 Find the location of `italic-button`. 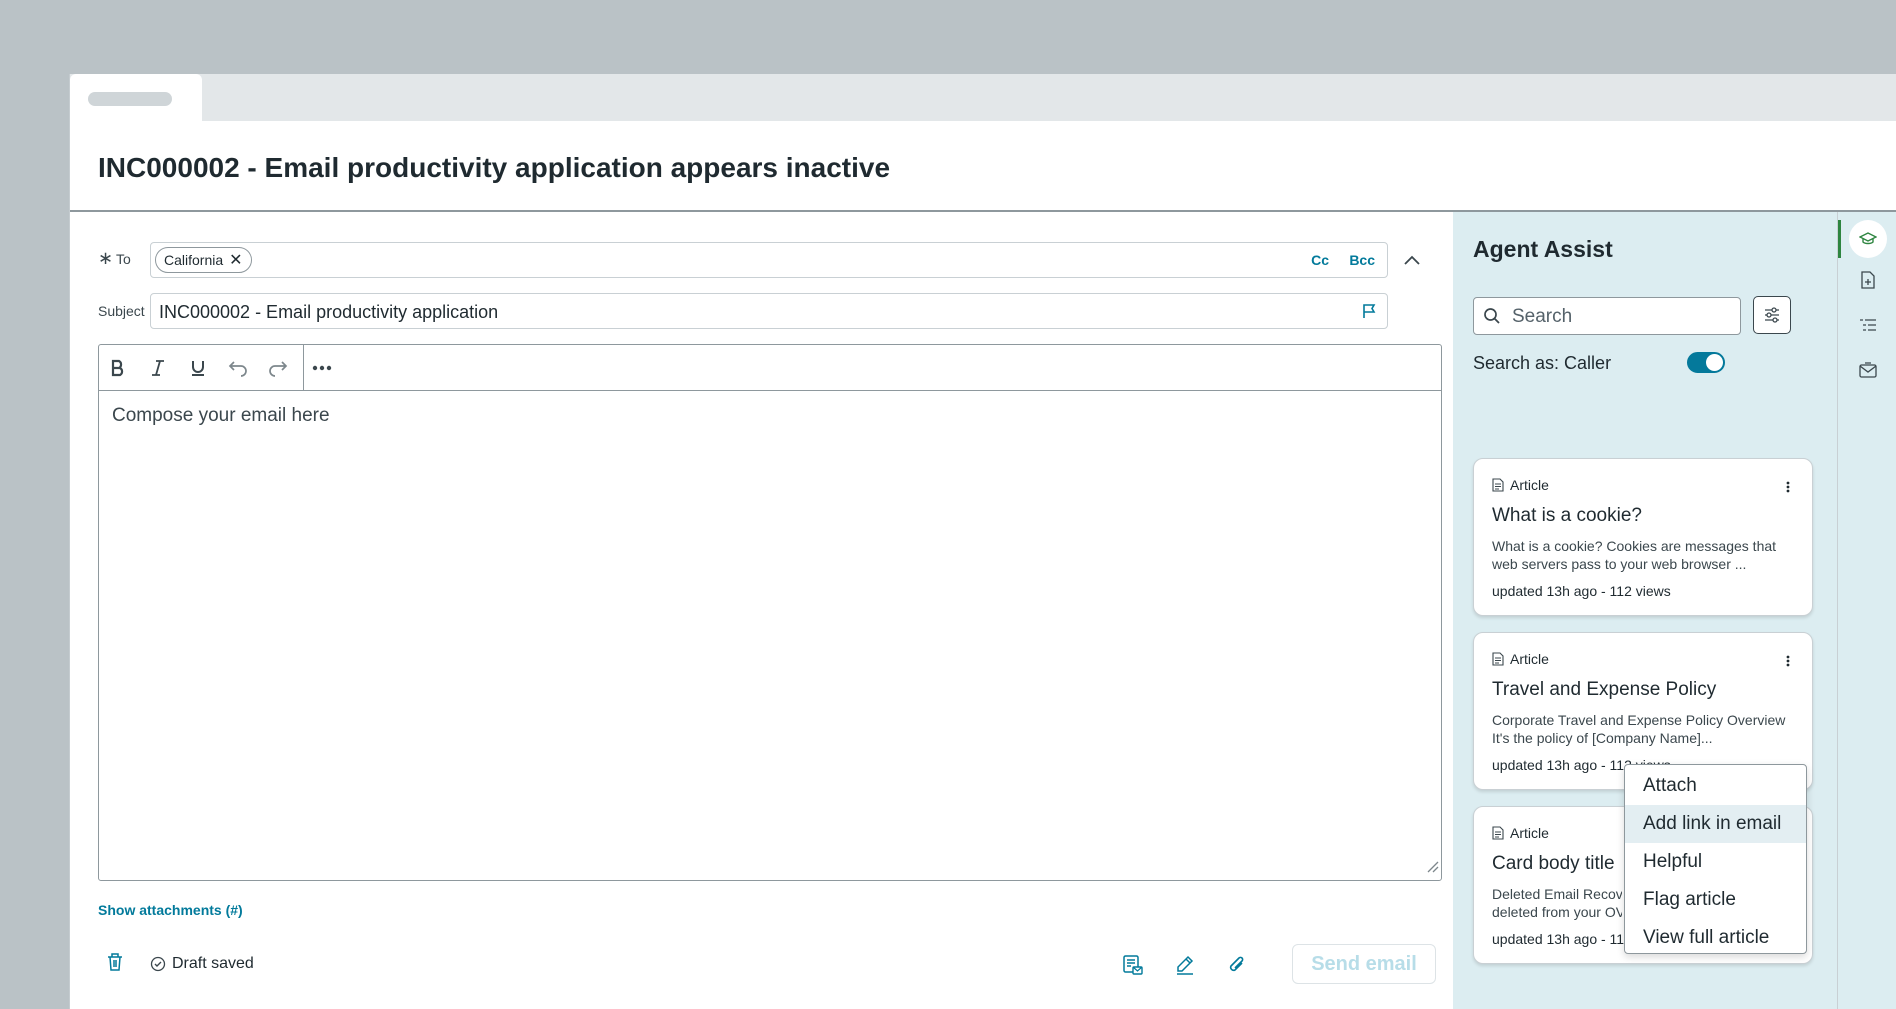

italic-button is located at coordinates (158, 368).